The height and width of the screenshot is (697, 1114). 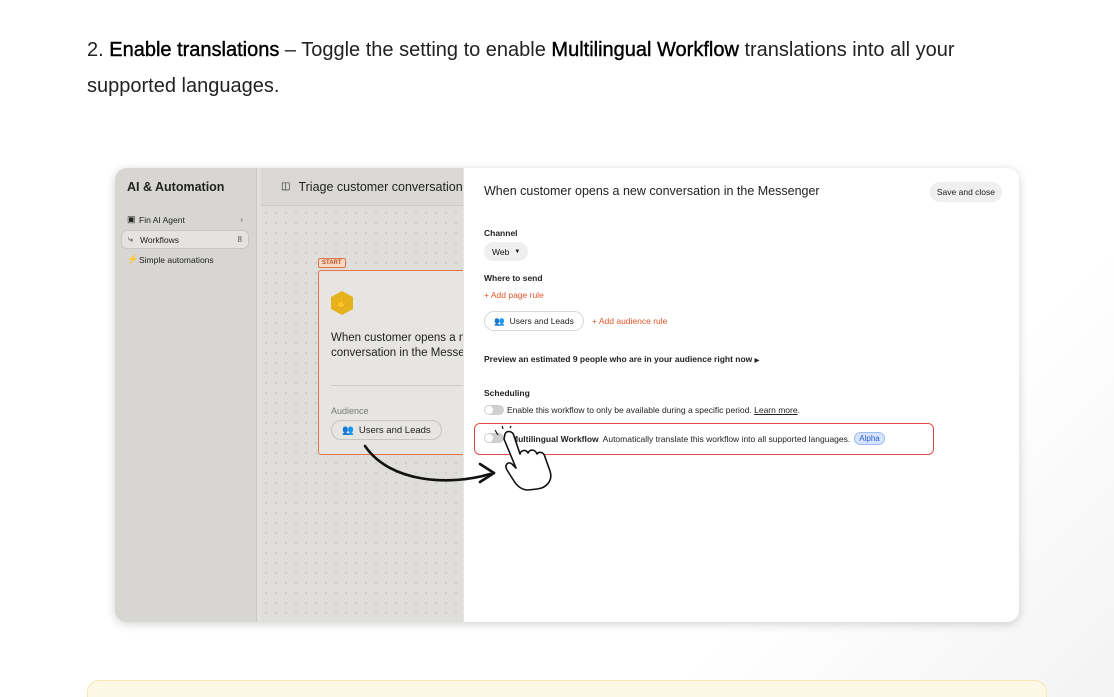 I want to click on users-leads-button: 👥 Users and Leads, so click(x=534, y=321).